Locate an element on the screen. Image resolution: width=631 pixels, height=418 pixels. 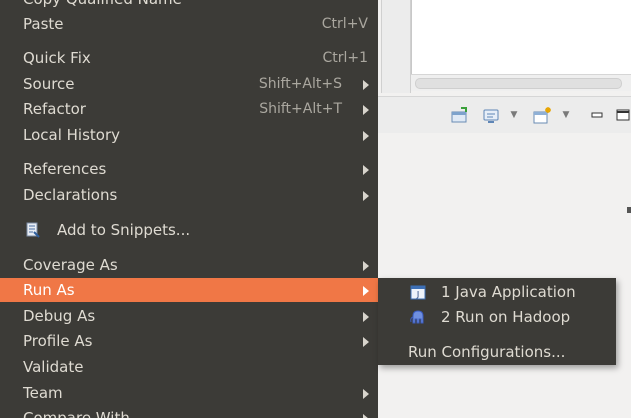
menu-item-compare-with: Compare With is located at coordinates (189, 412).